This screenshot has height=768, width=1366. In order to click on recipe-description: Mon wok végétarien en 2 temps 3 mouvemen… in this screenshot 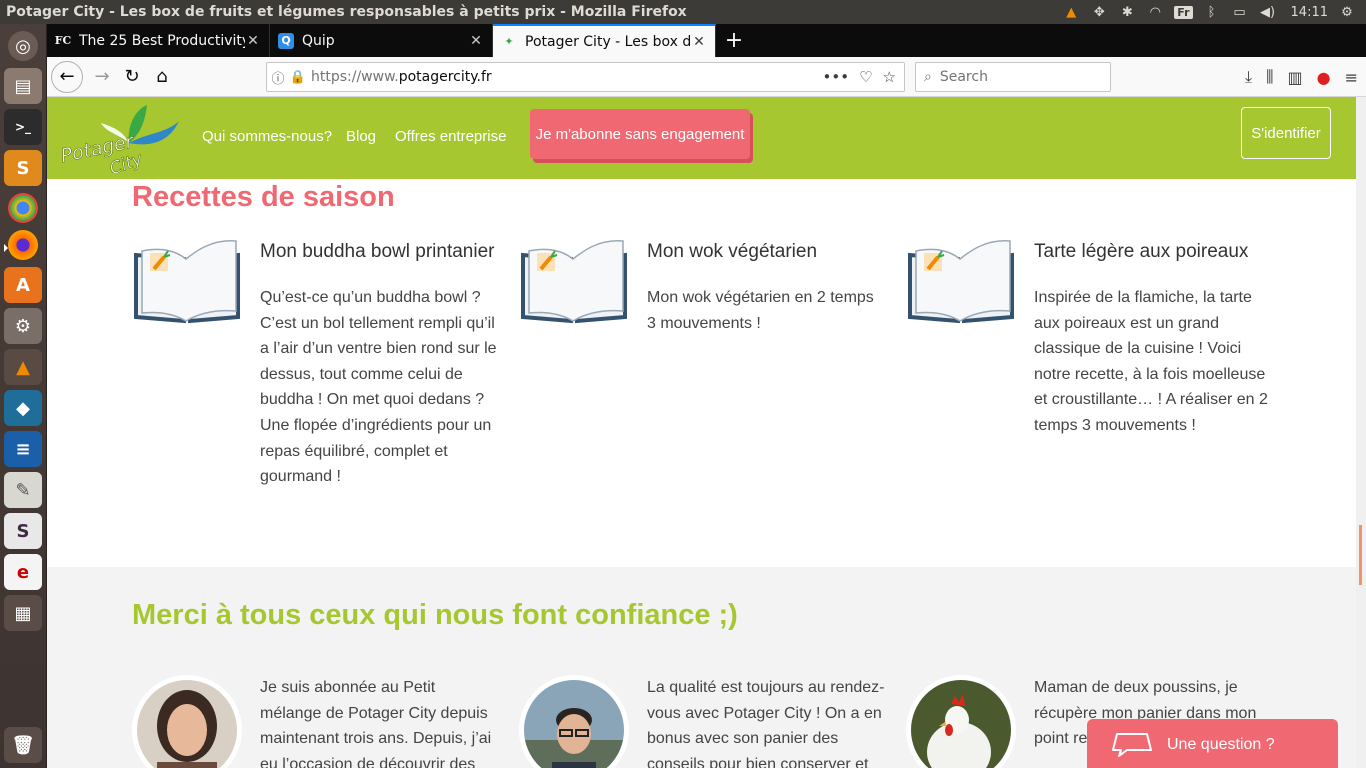, I will do `click(760, 310)`.